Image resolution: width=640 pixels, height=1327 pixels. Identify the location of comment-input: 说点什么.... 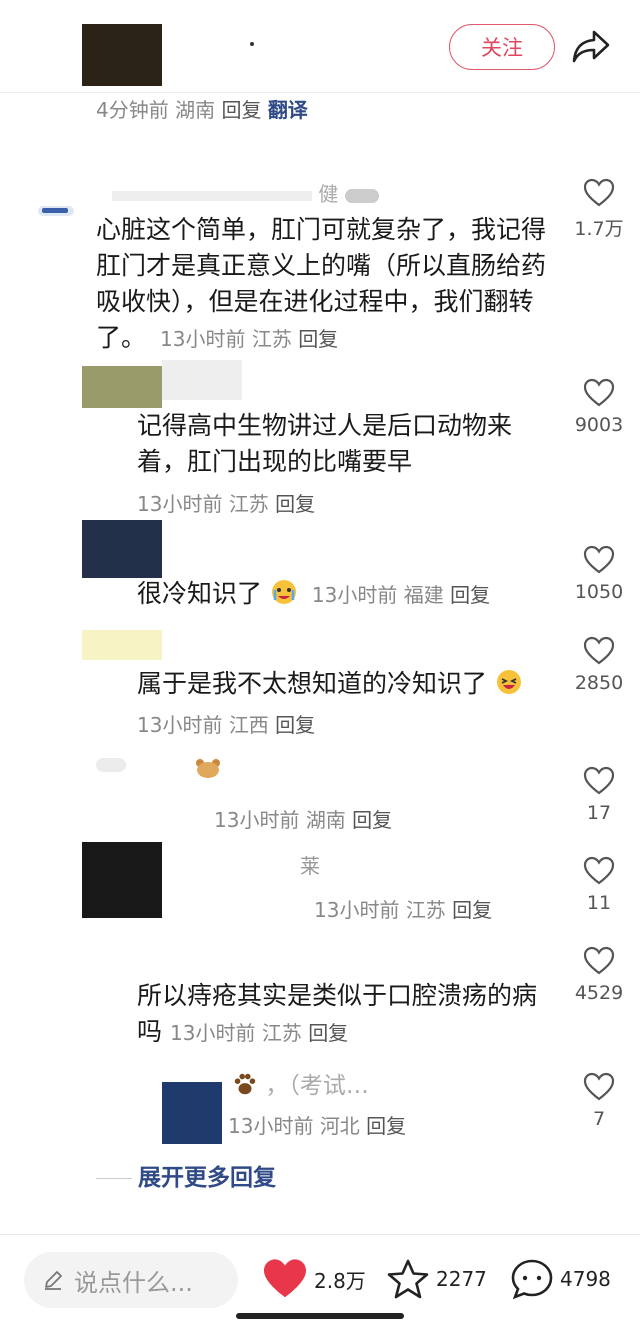
(131, 1280).